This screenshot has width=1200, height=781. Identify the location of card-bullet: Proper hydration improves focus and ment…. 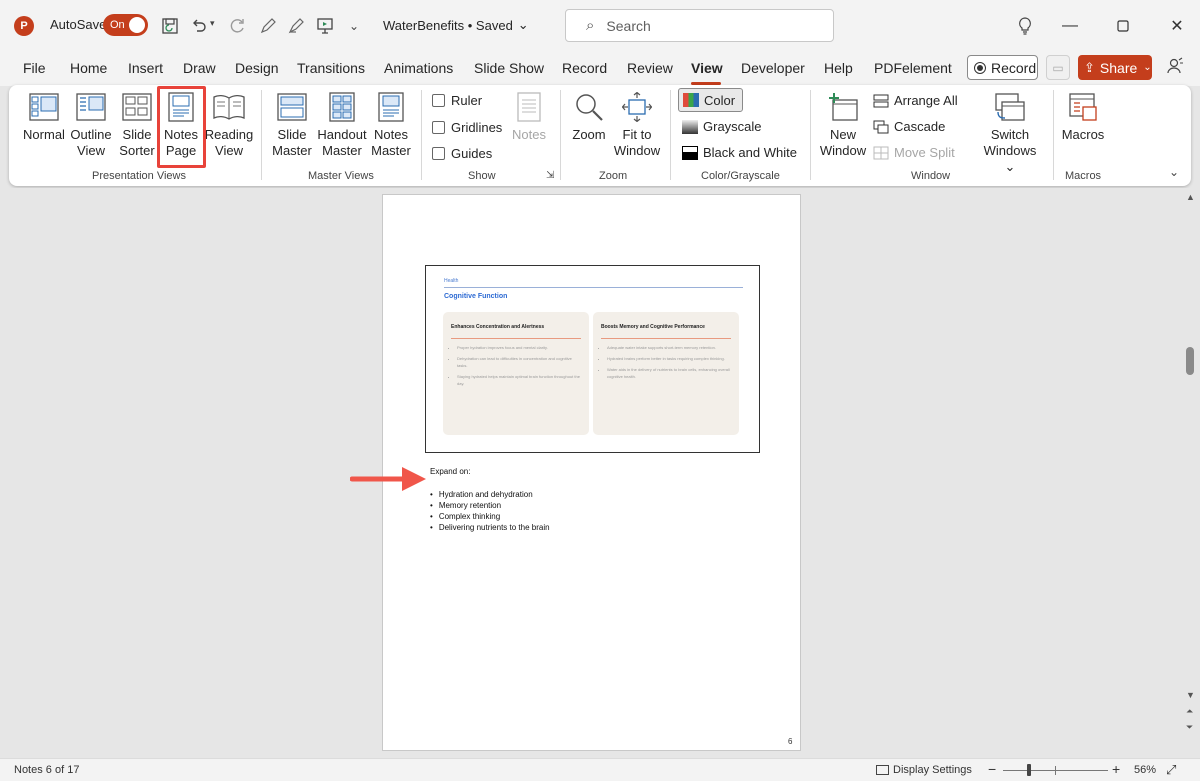
(519, 347).